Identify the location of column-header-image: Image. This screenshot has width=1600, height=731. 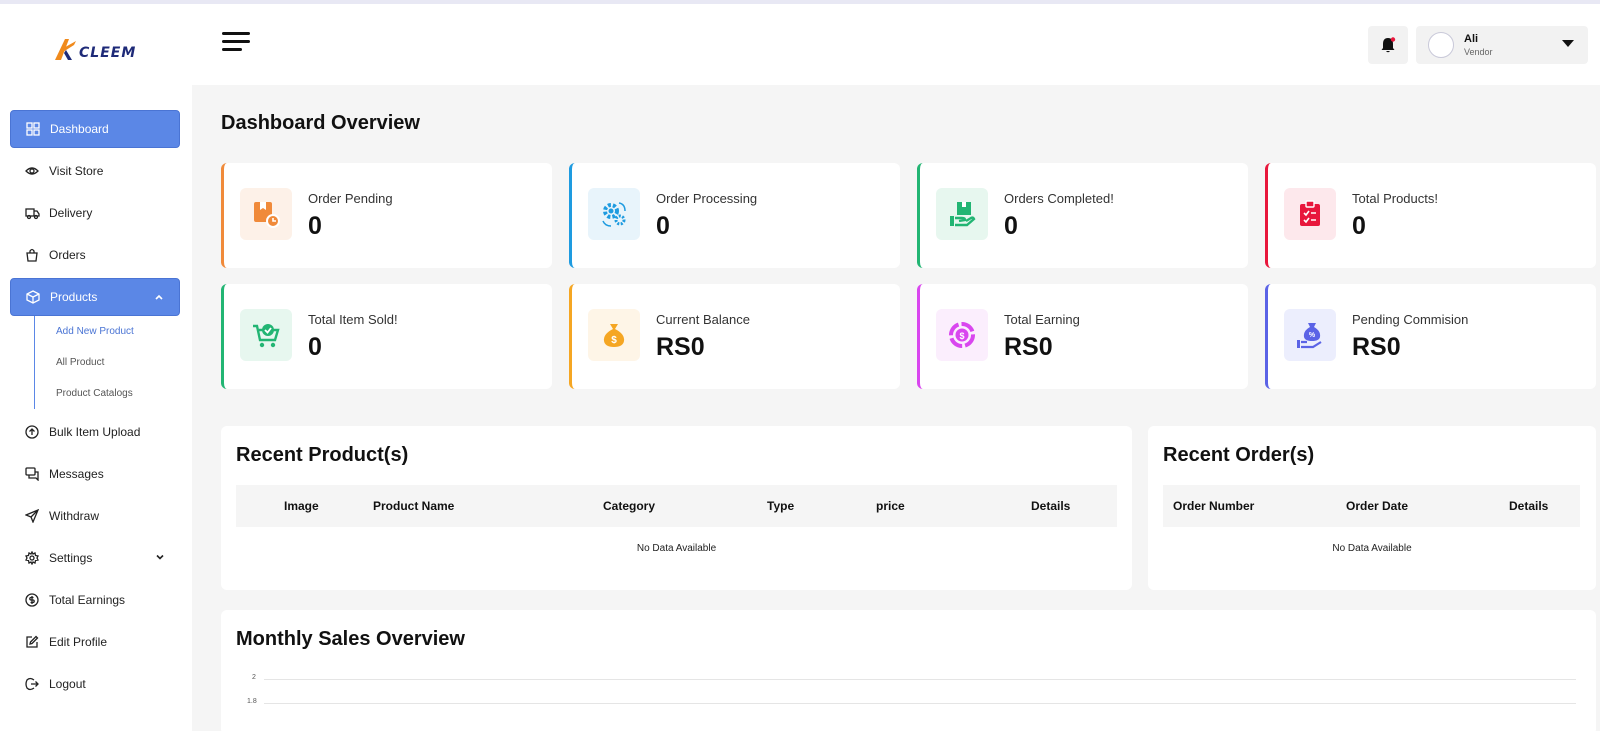
(301, 506).